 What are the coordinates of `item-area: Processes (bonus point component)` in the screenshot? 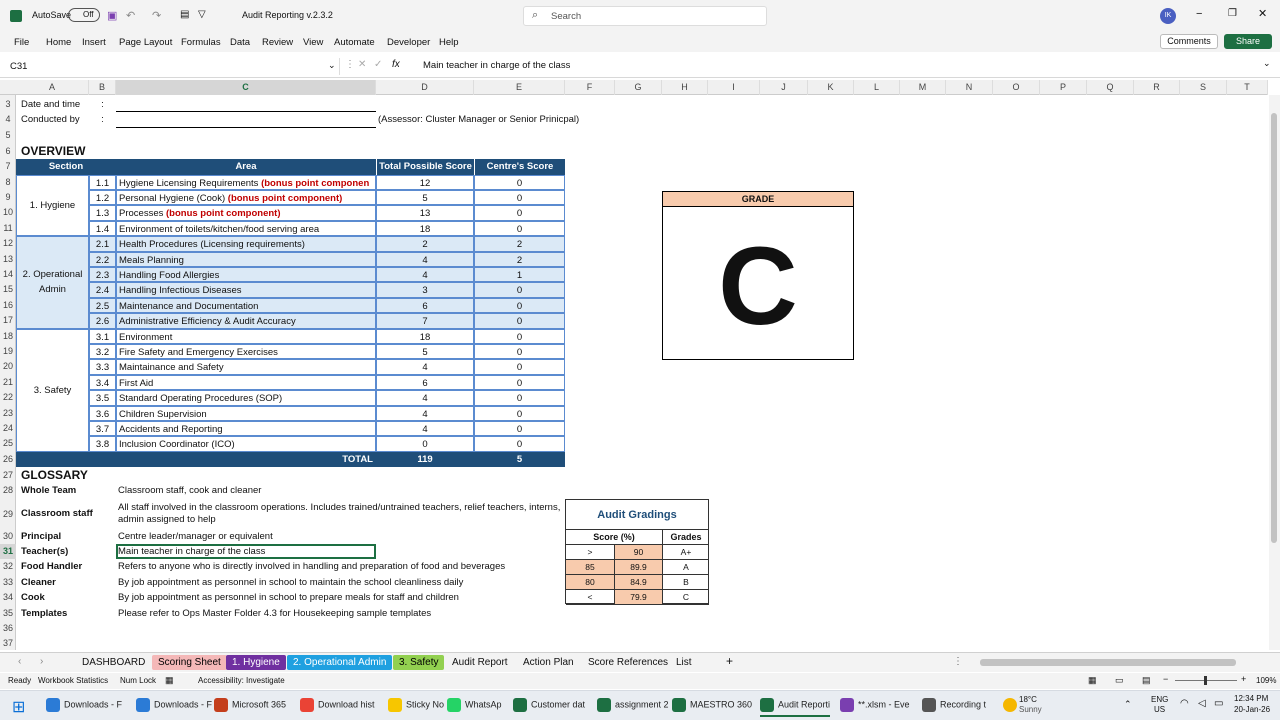 It's located at (246, 213).